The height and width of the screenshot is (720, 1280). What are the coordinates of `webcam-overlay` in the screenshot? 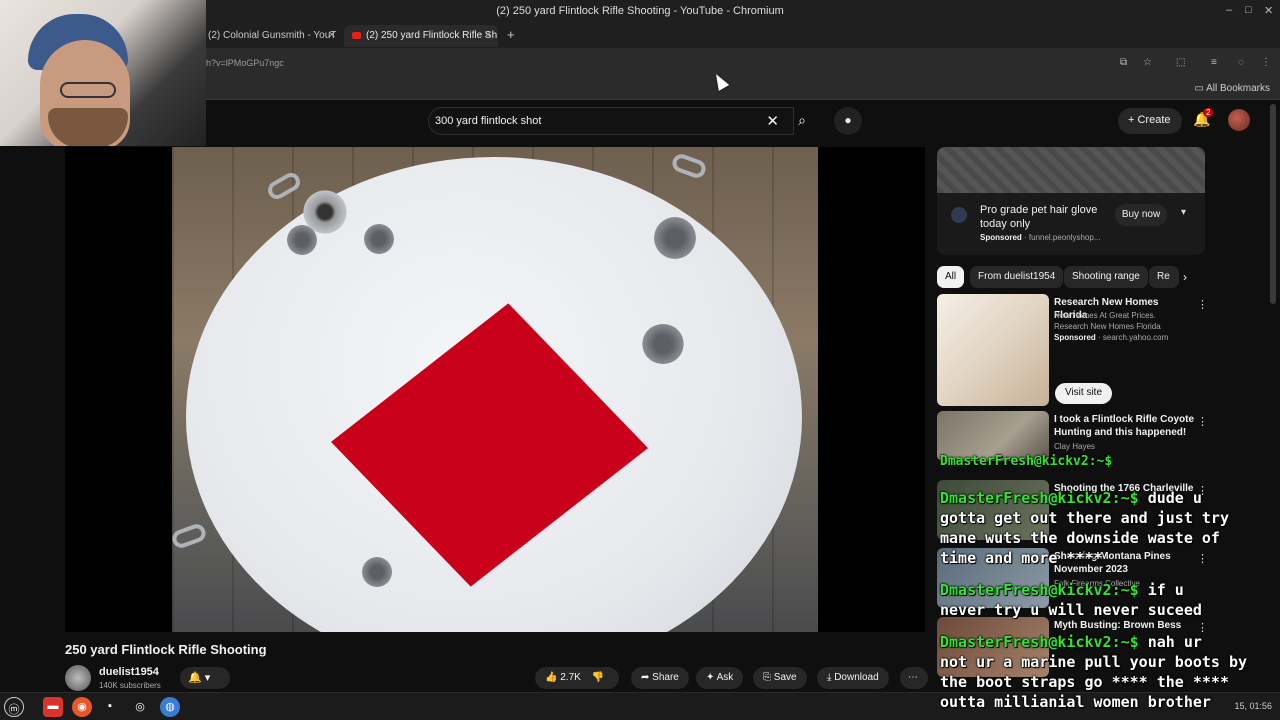 It's located at (103, 73).